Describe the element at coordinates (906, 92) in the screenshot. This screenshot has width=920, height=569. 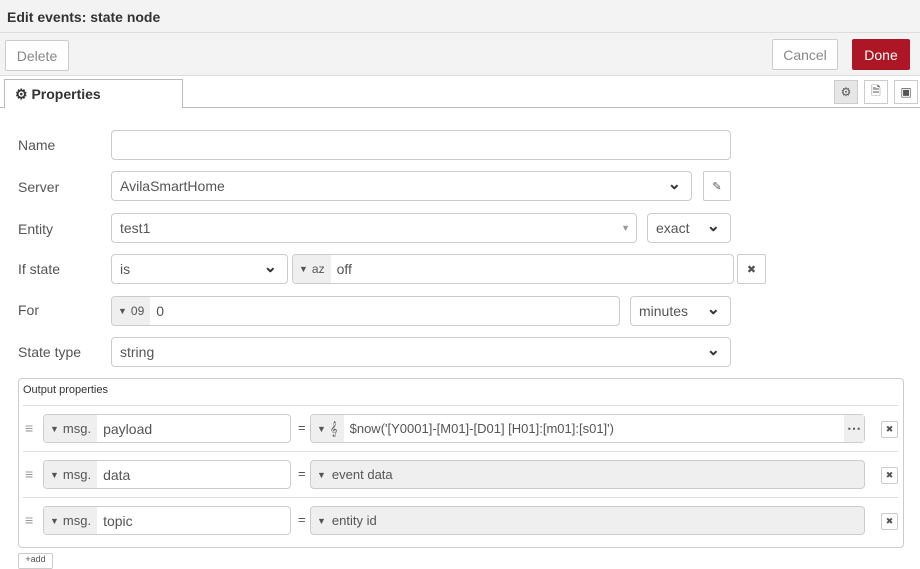
I see `appearance-icon: ▣` at that location.